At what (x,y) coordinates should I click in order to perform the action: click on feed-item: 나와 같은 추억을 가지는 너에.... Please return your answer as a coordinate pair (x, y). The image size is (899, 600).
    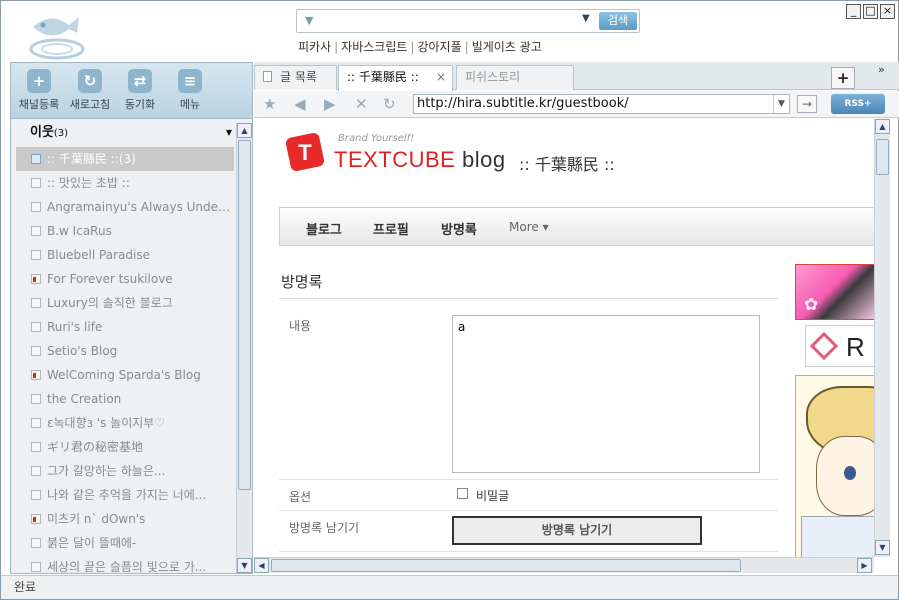
    Looking at the image, I should click on (125, 495).